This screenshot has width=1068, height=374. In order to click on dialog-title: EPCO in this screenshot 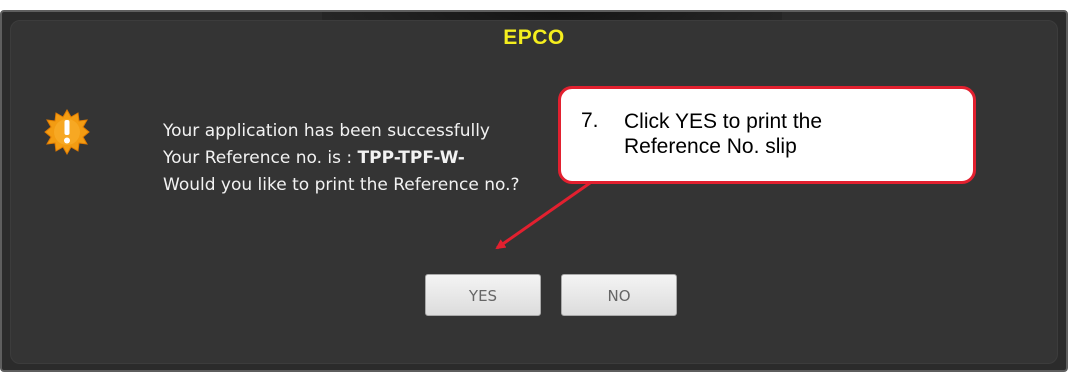, I will do `click(534, 37)`.